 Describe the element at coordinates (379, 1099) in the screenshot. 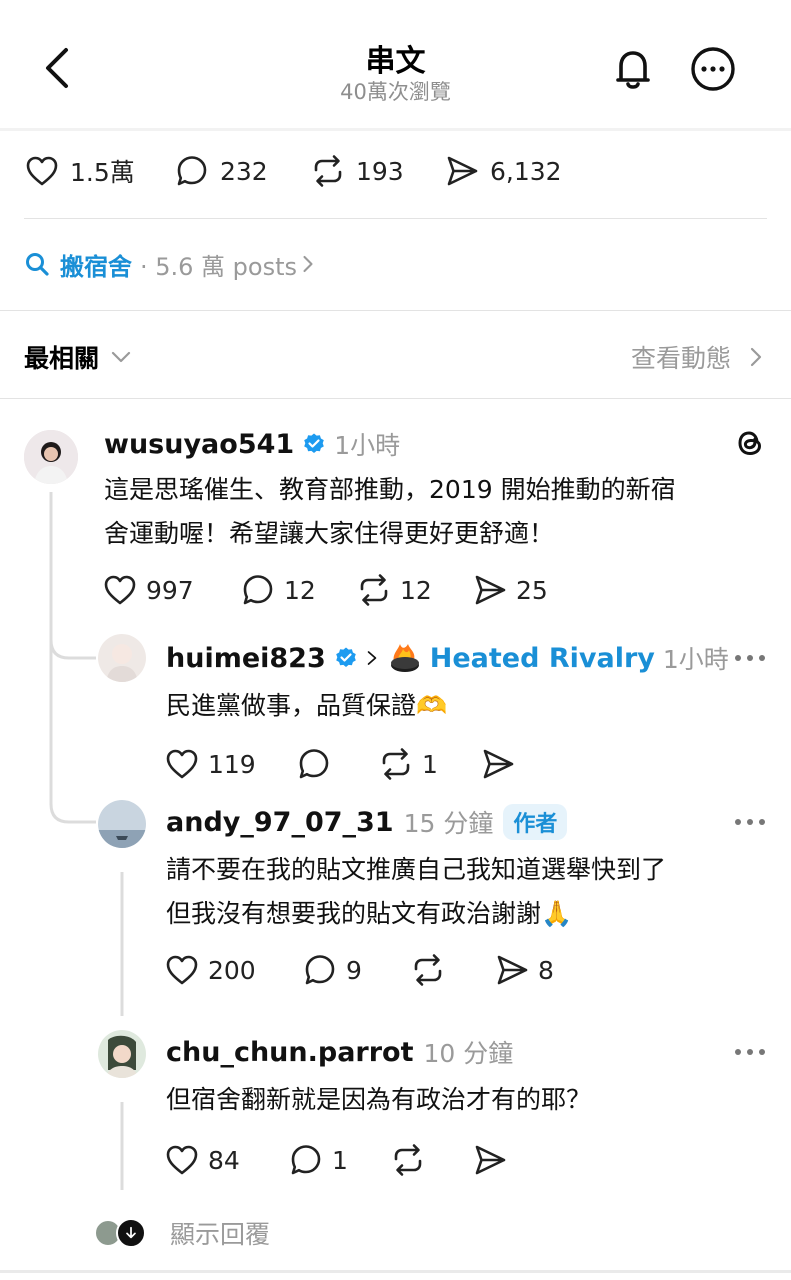

I see `post-text: 但宿舍翻新就是因為有政治才有的耶？` at that location.